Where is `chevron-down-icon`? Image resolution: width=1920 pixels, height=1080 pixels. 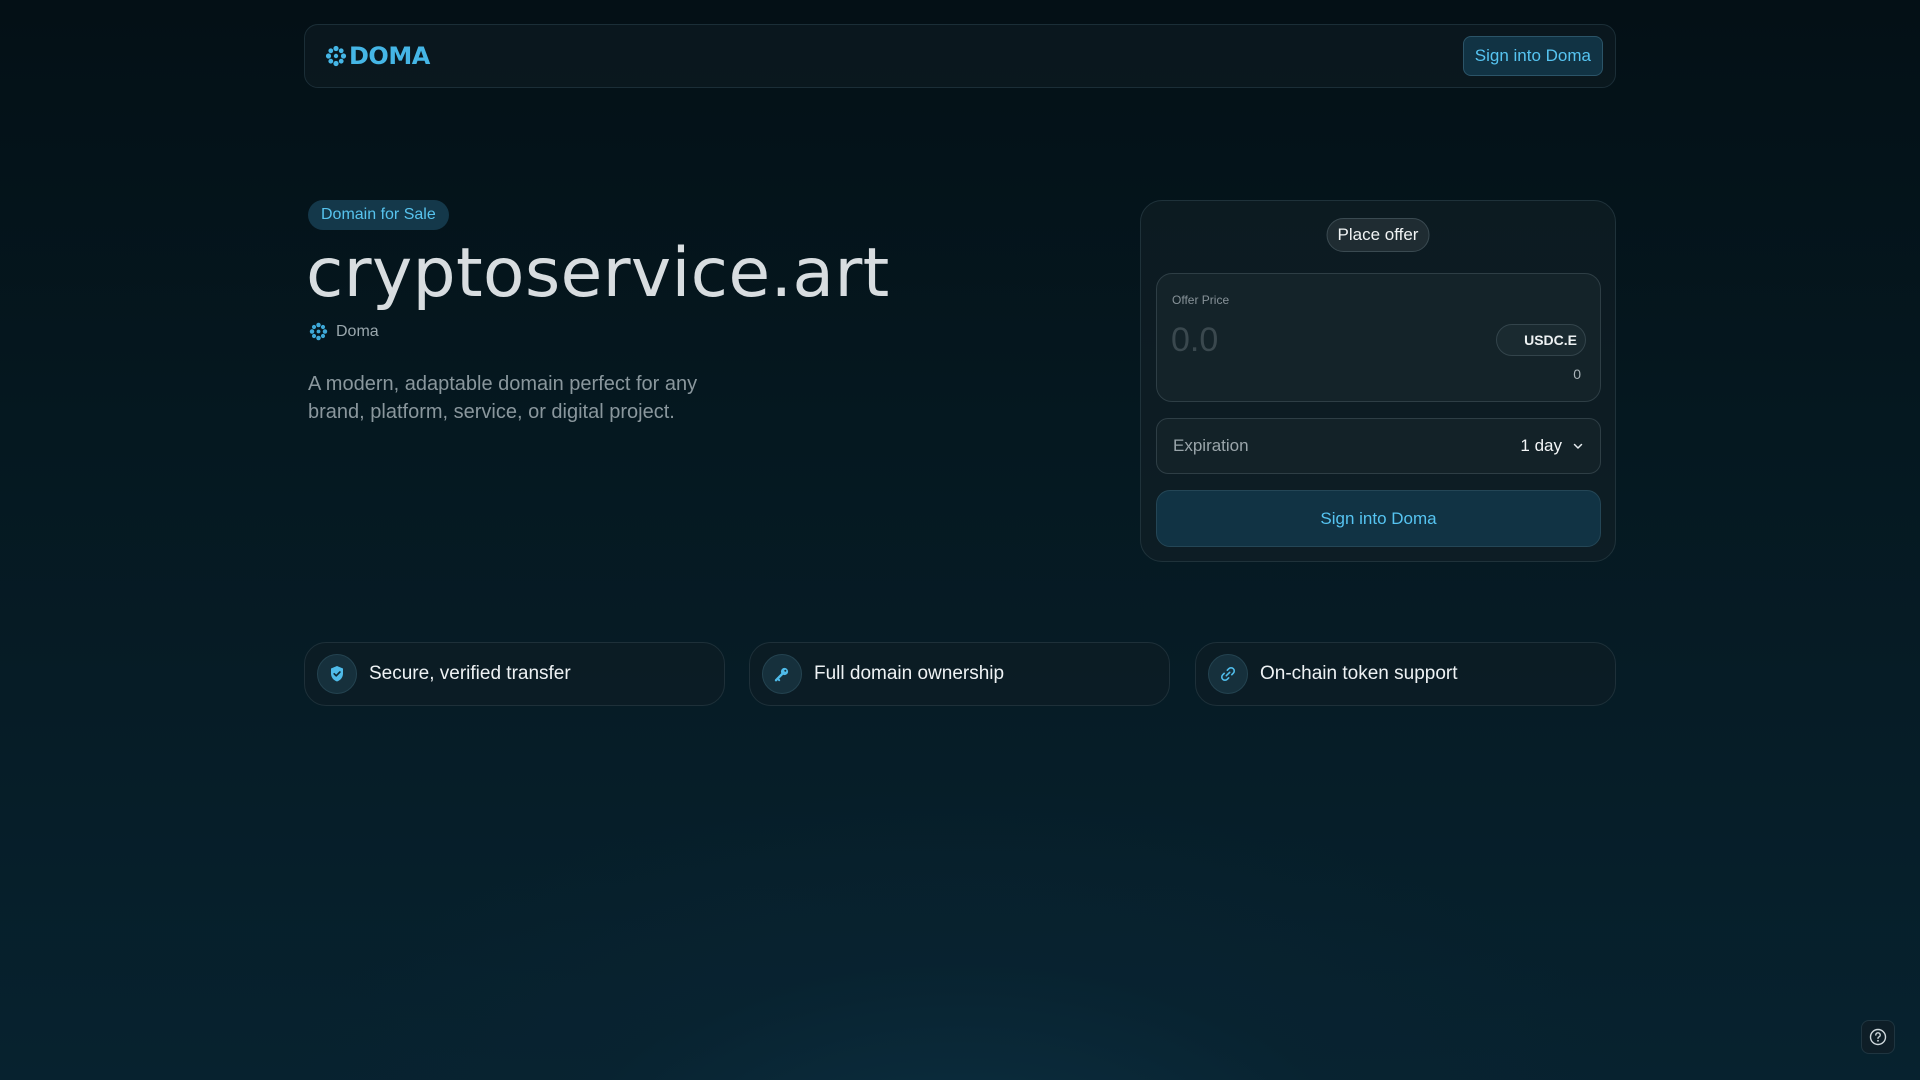
chevron-down-icon is located at coordinates (1578, 446).